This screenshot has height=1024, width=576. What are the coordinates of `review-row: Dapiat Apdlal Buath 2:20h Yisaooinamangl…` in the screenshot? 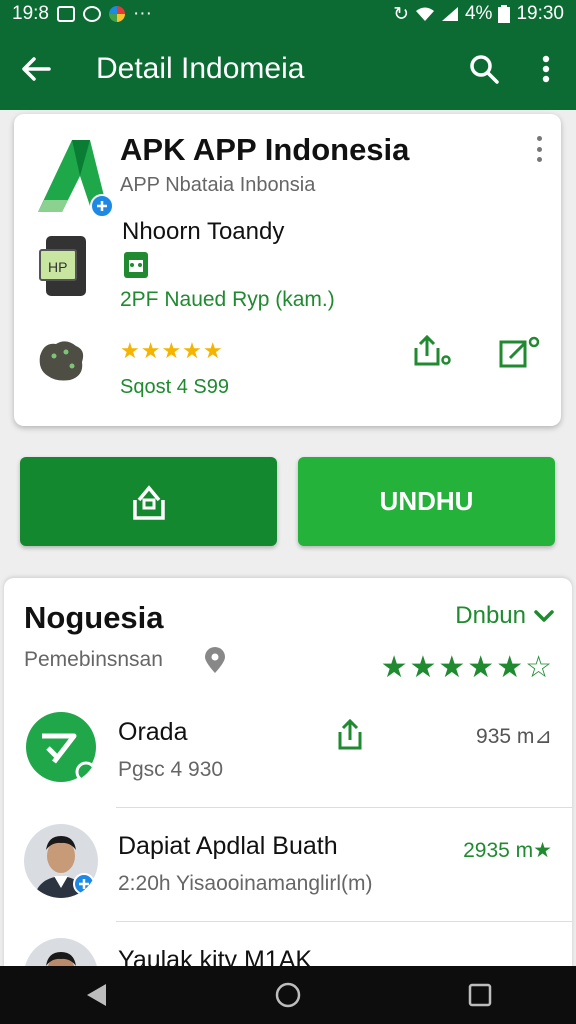 It's located at (288, 866).